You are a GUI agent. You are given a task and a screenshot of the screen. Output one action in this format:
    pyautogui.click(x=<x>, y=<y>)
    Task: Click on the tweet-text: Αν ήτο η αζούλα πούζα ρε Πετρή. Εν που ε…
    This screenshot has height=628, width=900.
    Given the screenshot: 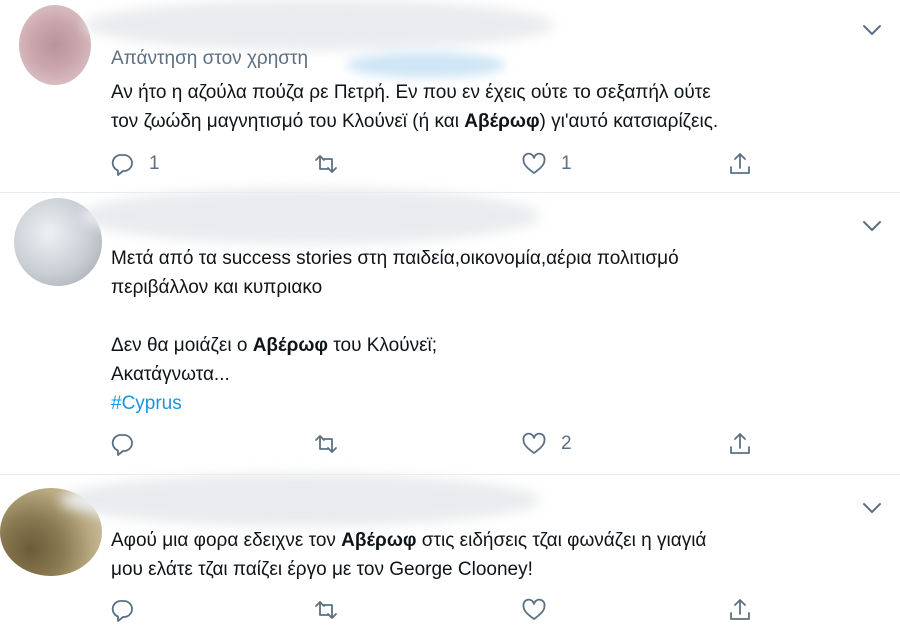 What is the action you would take?
    pyautogui.click(x=414, y=107)
    